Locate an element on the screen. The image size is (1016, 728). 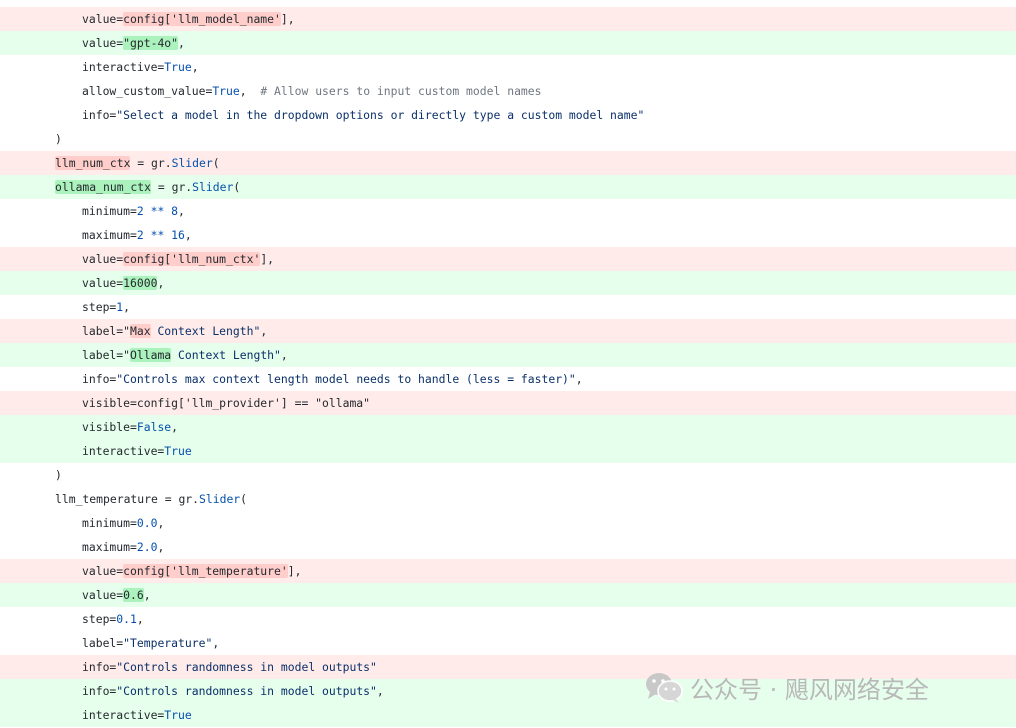
code-token: False is located at coordinates (154, 427).